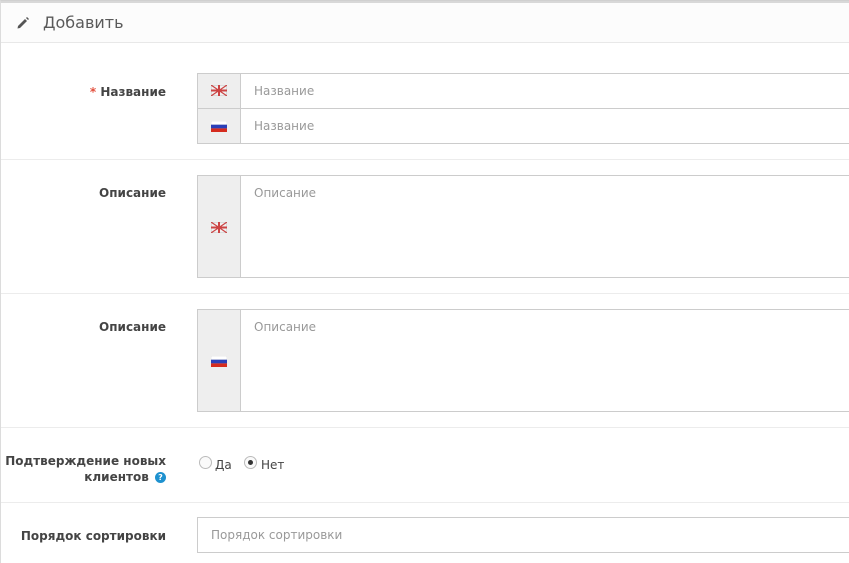 Image resolution: width=849 pixels, height=563 pixels. I want to click on pencil-icon, so click(23, 23).